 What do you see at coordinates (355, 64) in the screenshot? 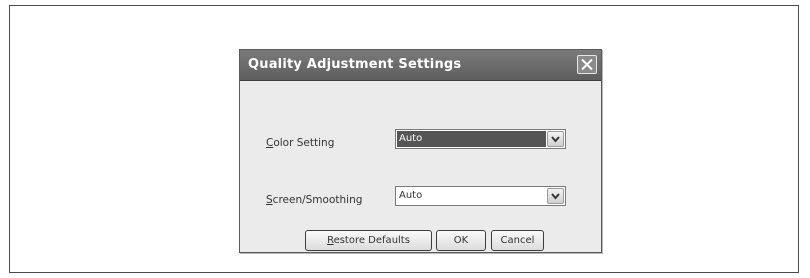
I see `dialog-title: Quality Adjustment Settings` at bounding box center [355, 64].